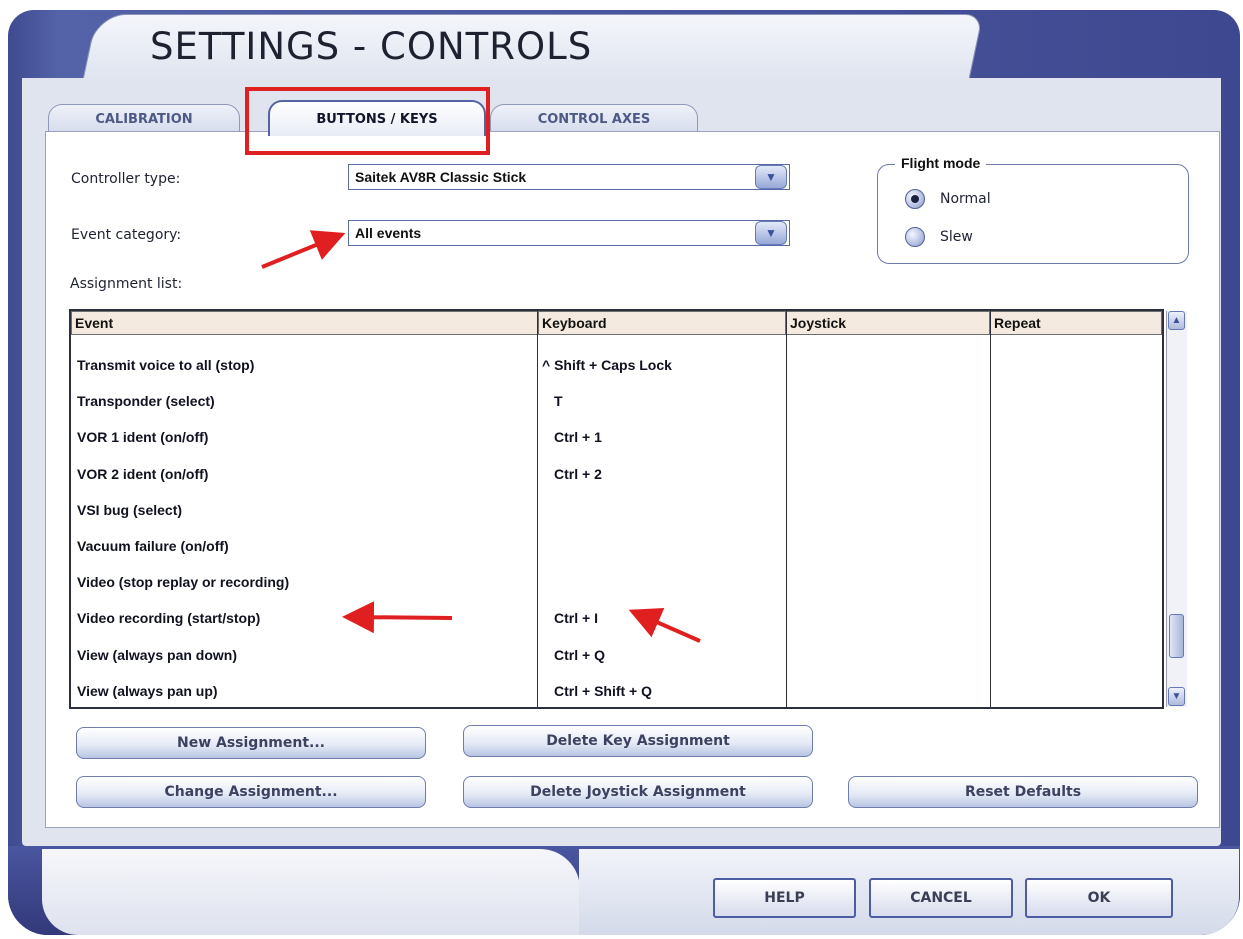 The image size is (1243, 939). Describe the element at coordinates (569, 233) in the screenshot. I see `event-category-dropdown: All events ▼` at that location.